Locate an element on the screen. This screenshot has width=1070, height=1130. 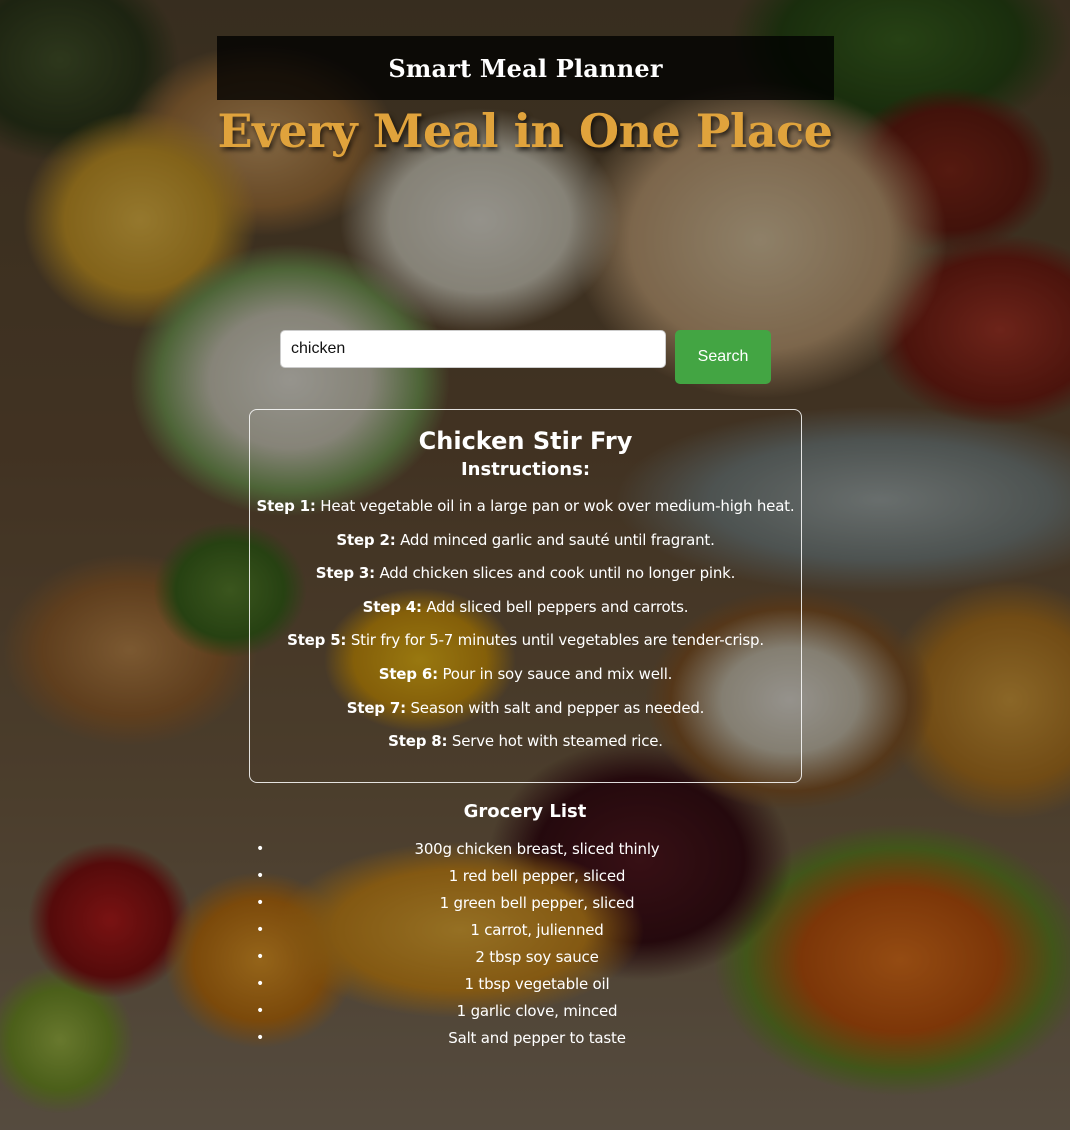
step-text: Serve hot with steamed rice. is located at coordinates (557, 741).